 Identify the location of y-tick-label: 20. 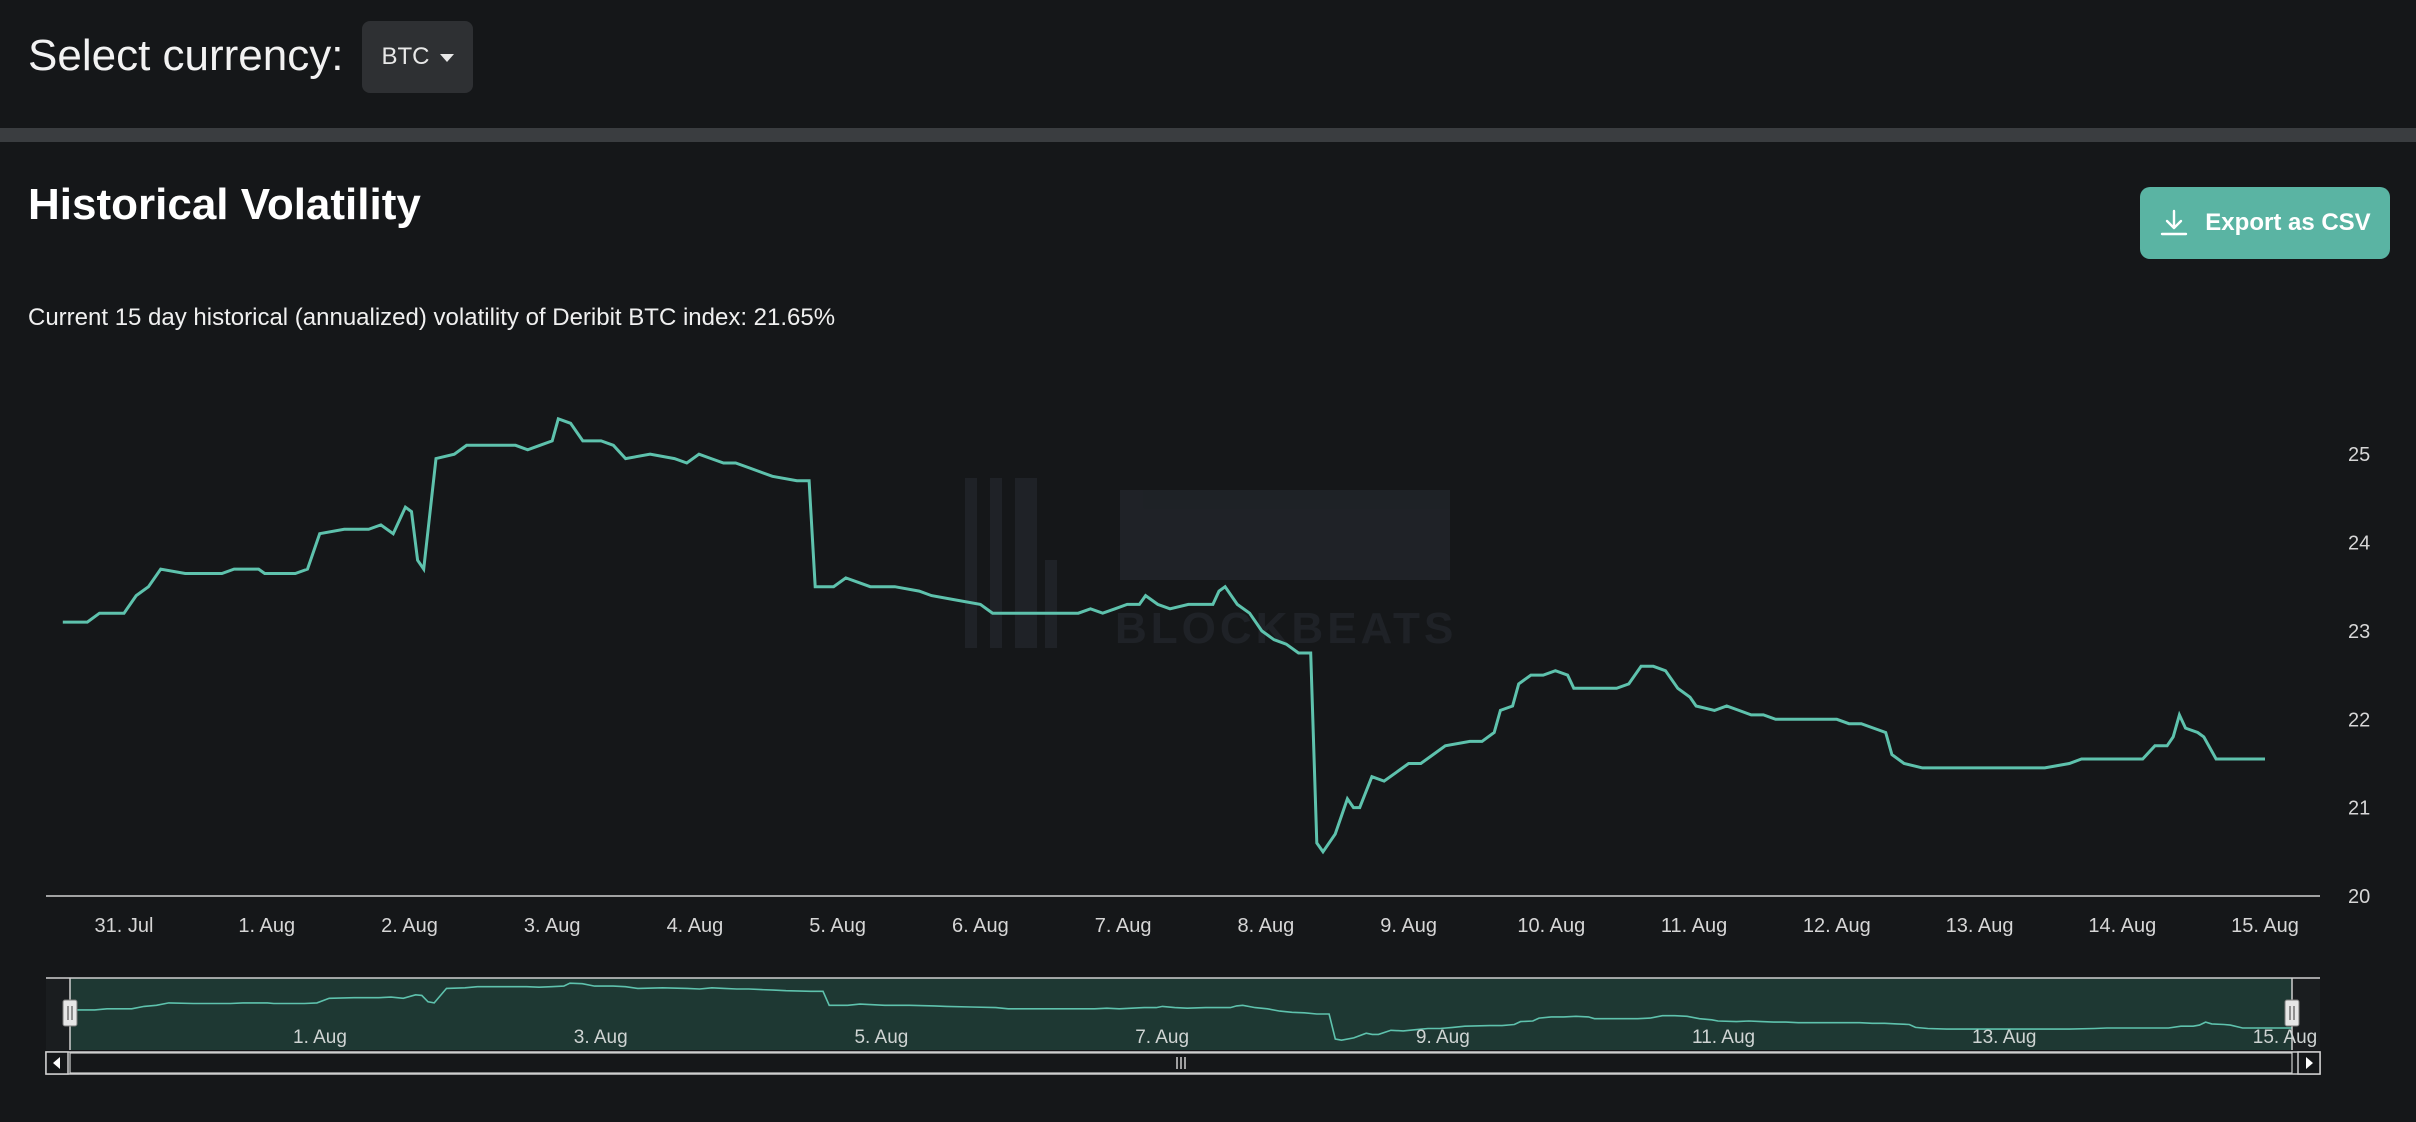
(2359, 897).